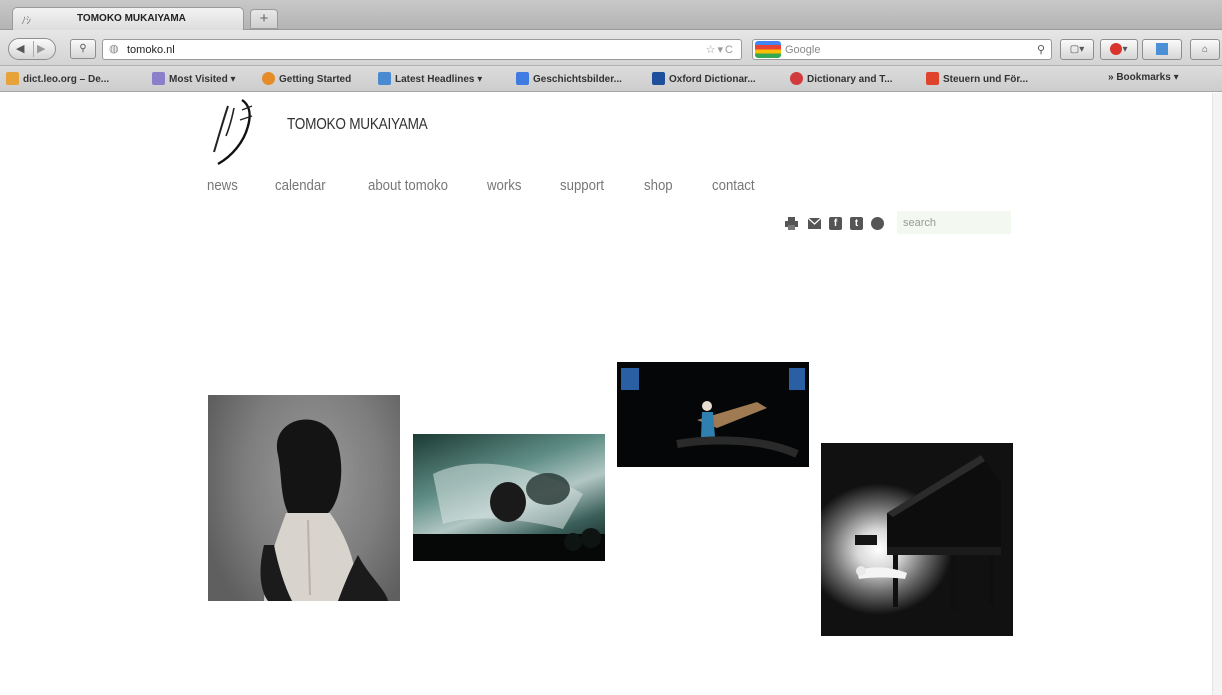  Describe the element at coordinates (932, 78) in the screenshot. I see `steuern-icon` at that location.